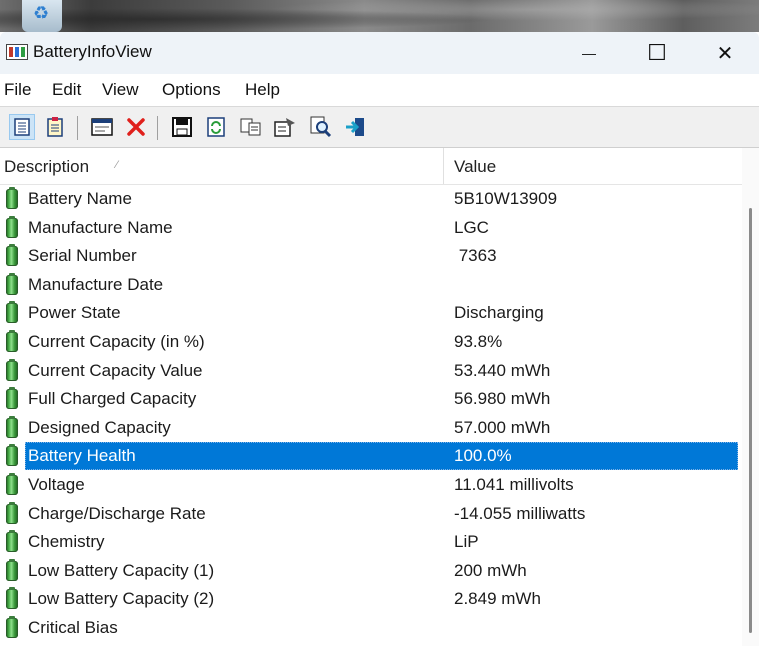  Describe the element at coordinates (17, 52) in the screenshot. I see `app-icon` at that location.